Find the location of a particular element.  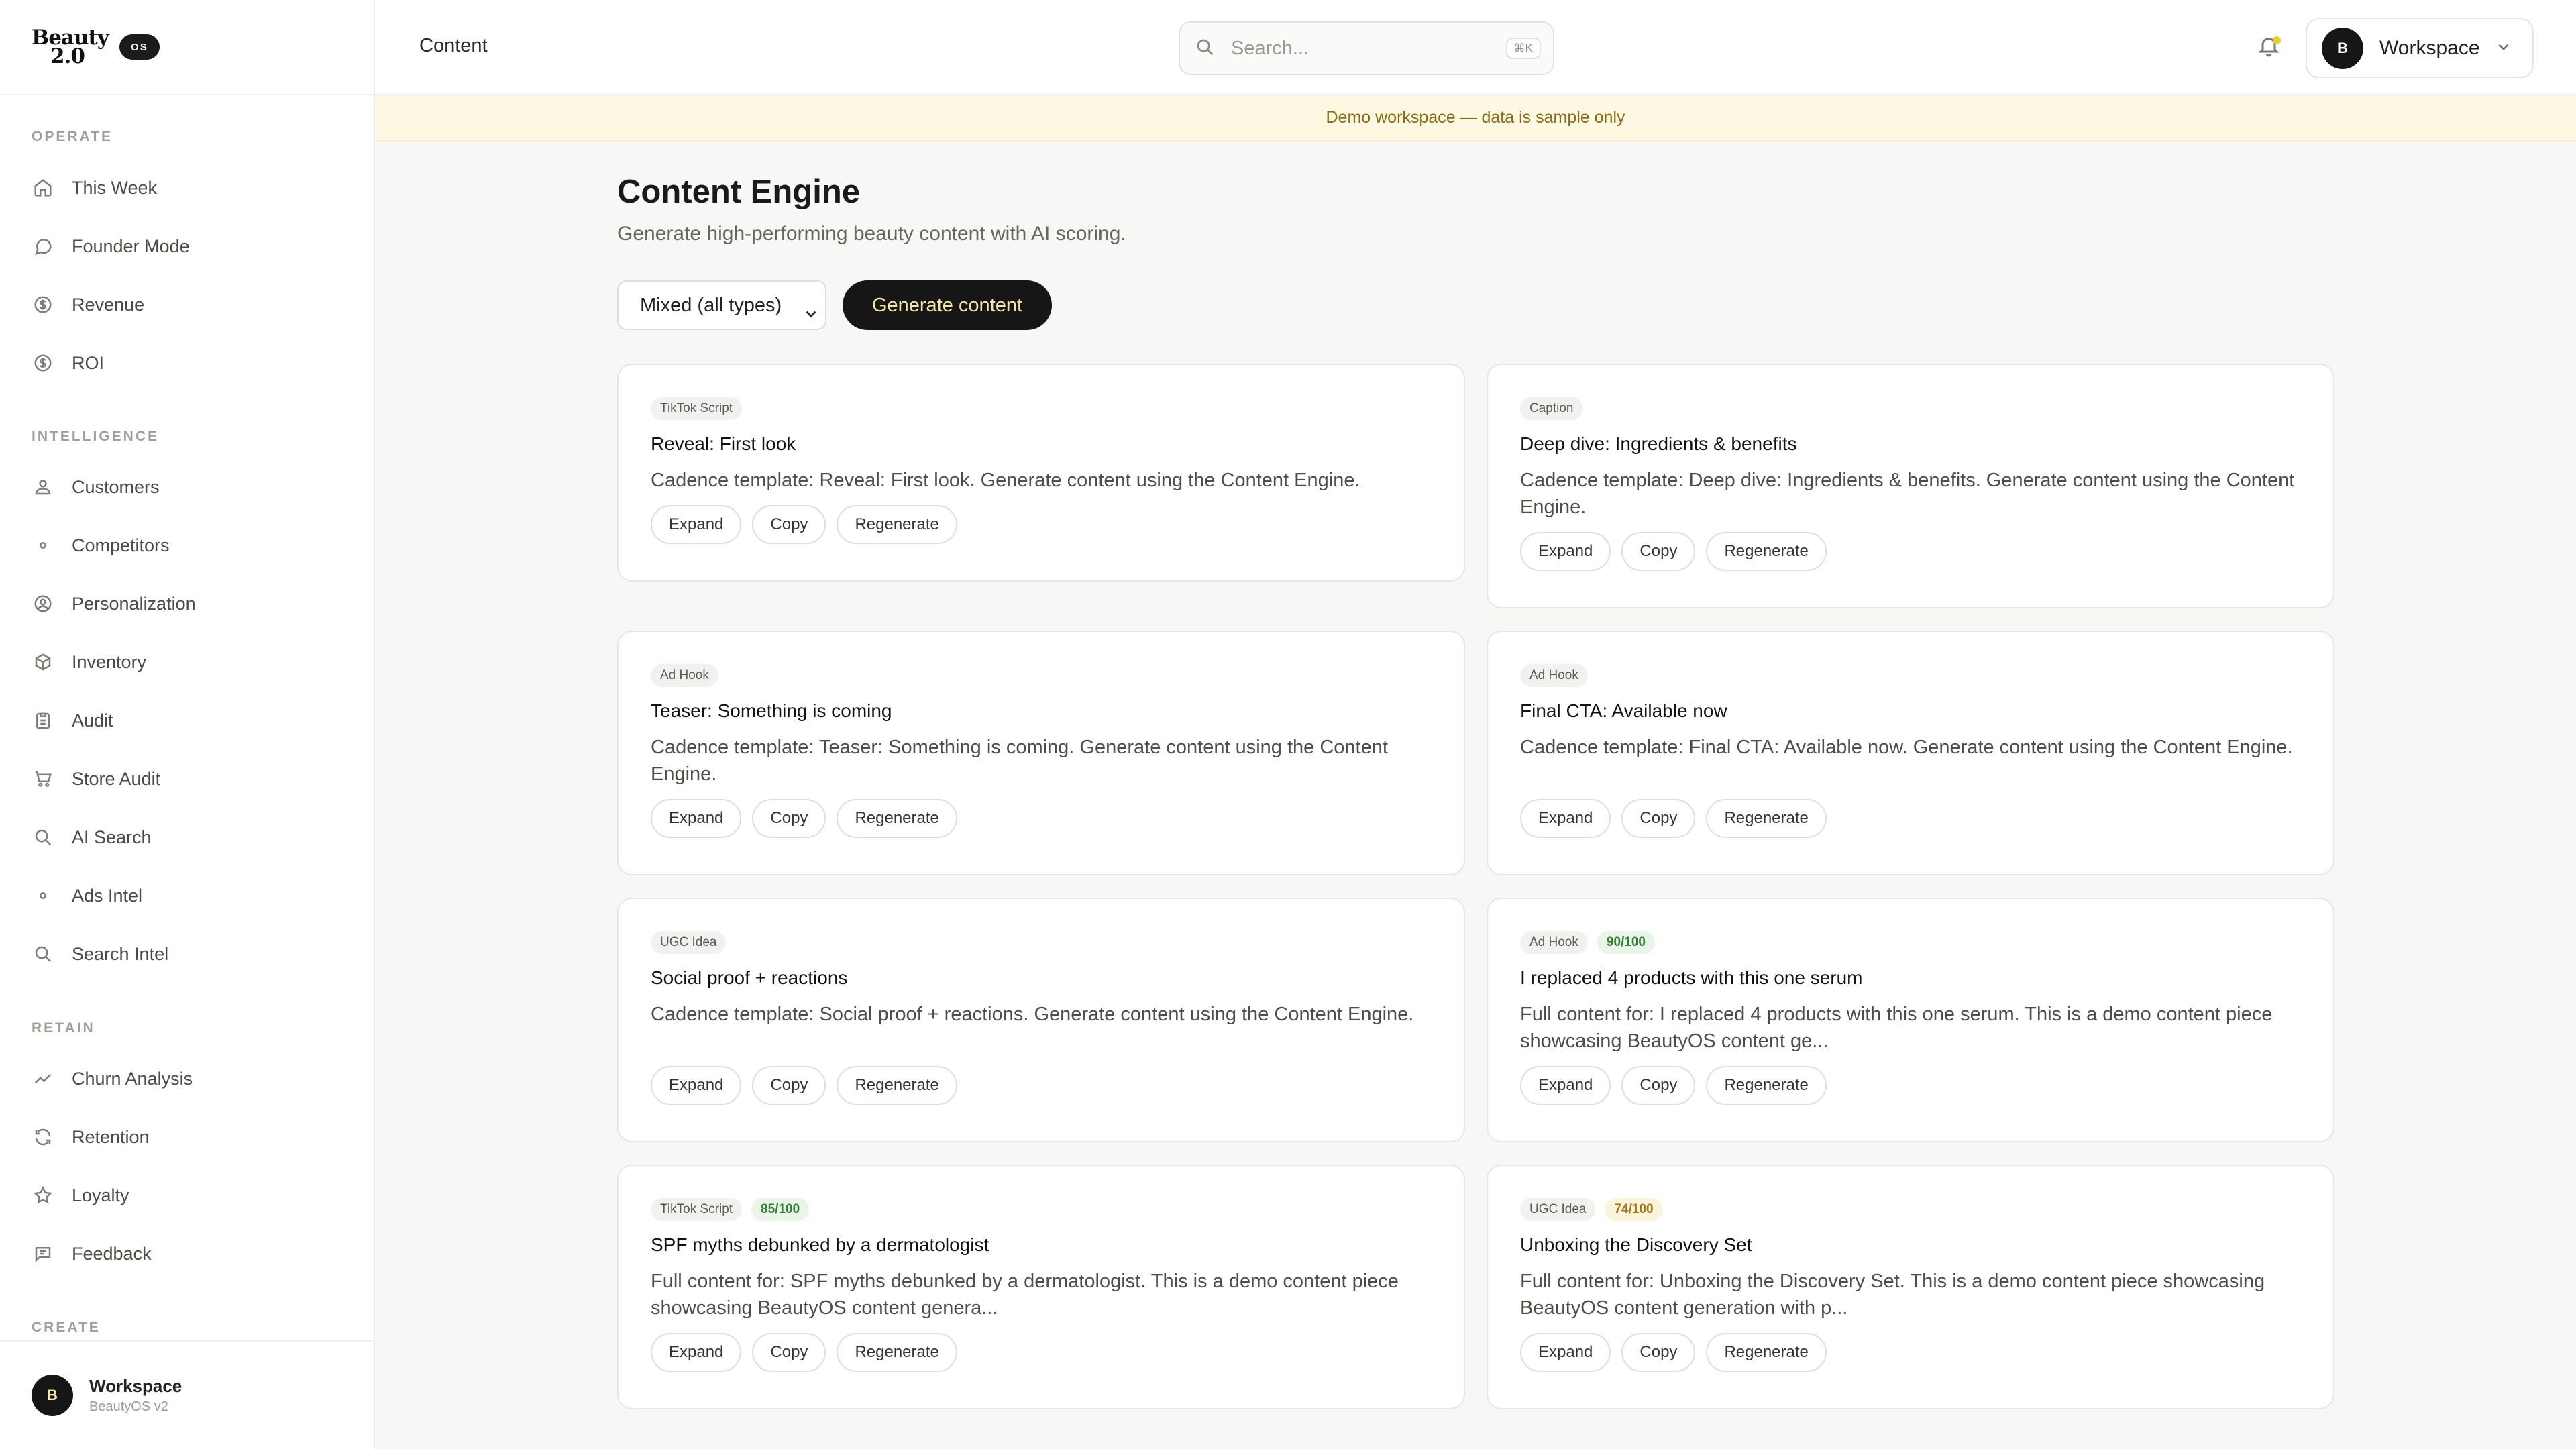

card-tags: UGC Idea 74/100 is located at coordinates (1591, 1209).